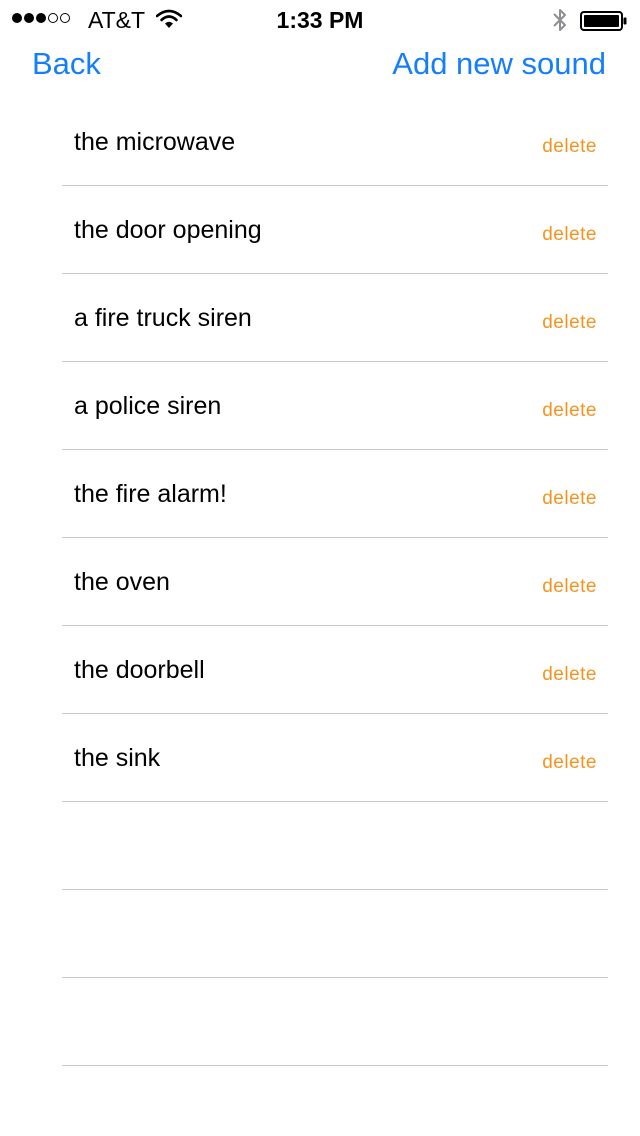 The image size is (640, 1136). What do you see at coordinates (122, 582) in the screenshot?
I see `sound-label: the oven` at bounding box center [122, 582].